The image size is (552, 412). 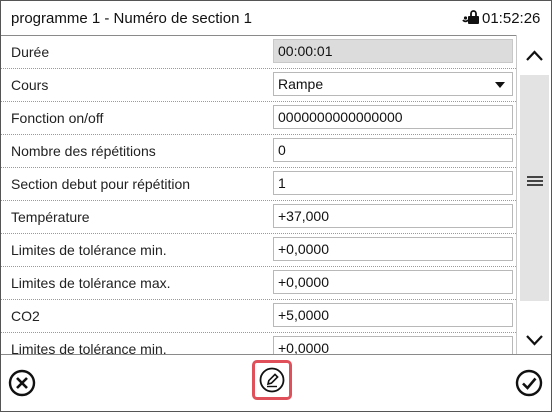 What do you see at coordinates (393, 84) in the screenshot?
I see `parameter-dropdown: Rampe` at bounding box center [393, 84].